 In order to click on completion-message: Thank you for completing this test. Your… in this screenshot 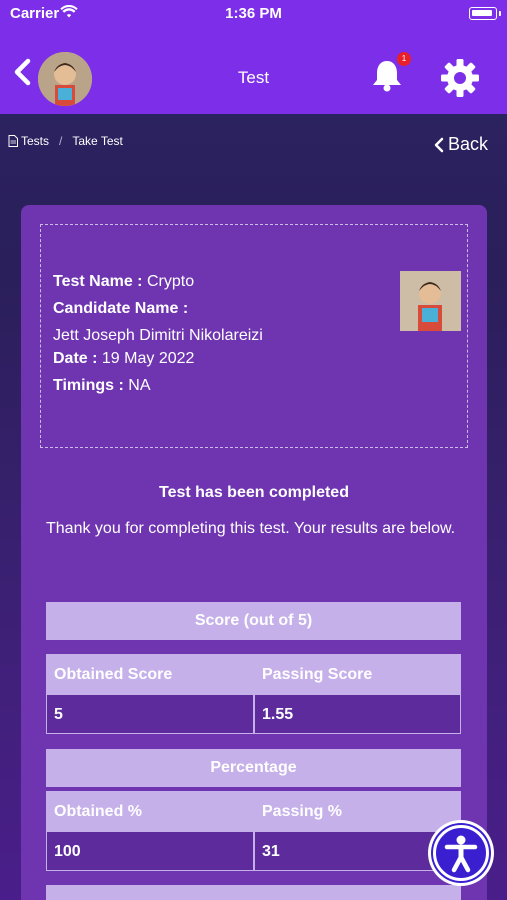, I will do `click(251, 528)`.